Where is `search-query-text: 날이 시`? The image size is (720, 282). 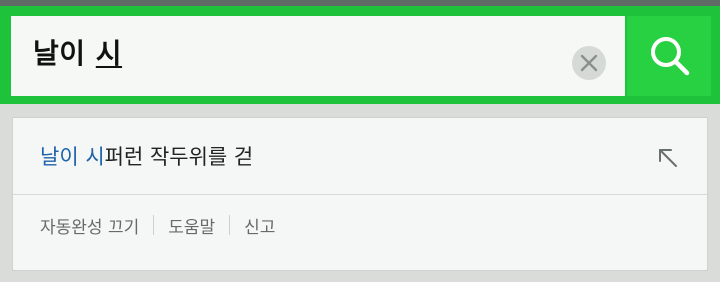 search-query-text: 날이 시 is located at coordinates (77, 54).